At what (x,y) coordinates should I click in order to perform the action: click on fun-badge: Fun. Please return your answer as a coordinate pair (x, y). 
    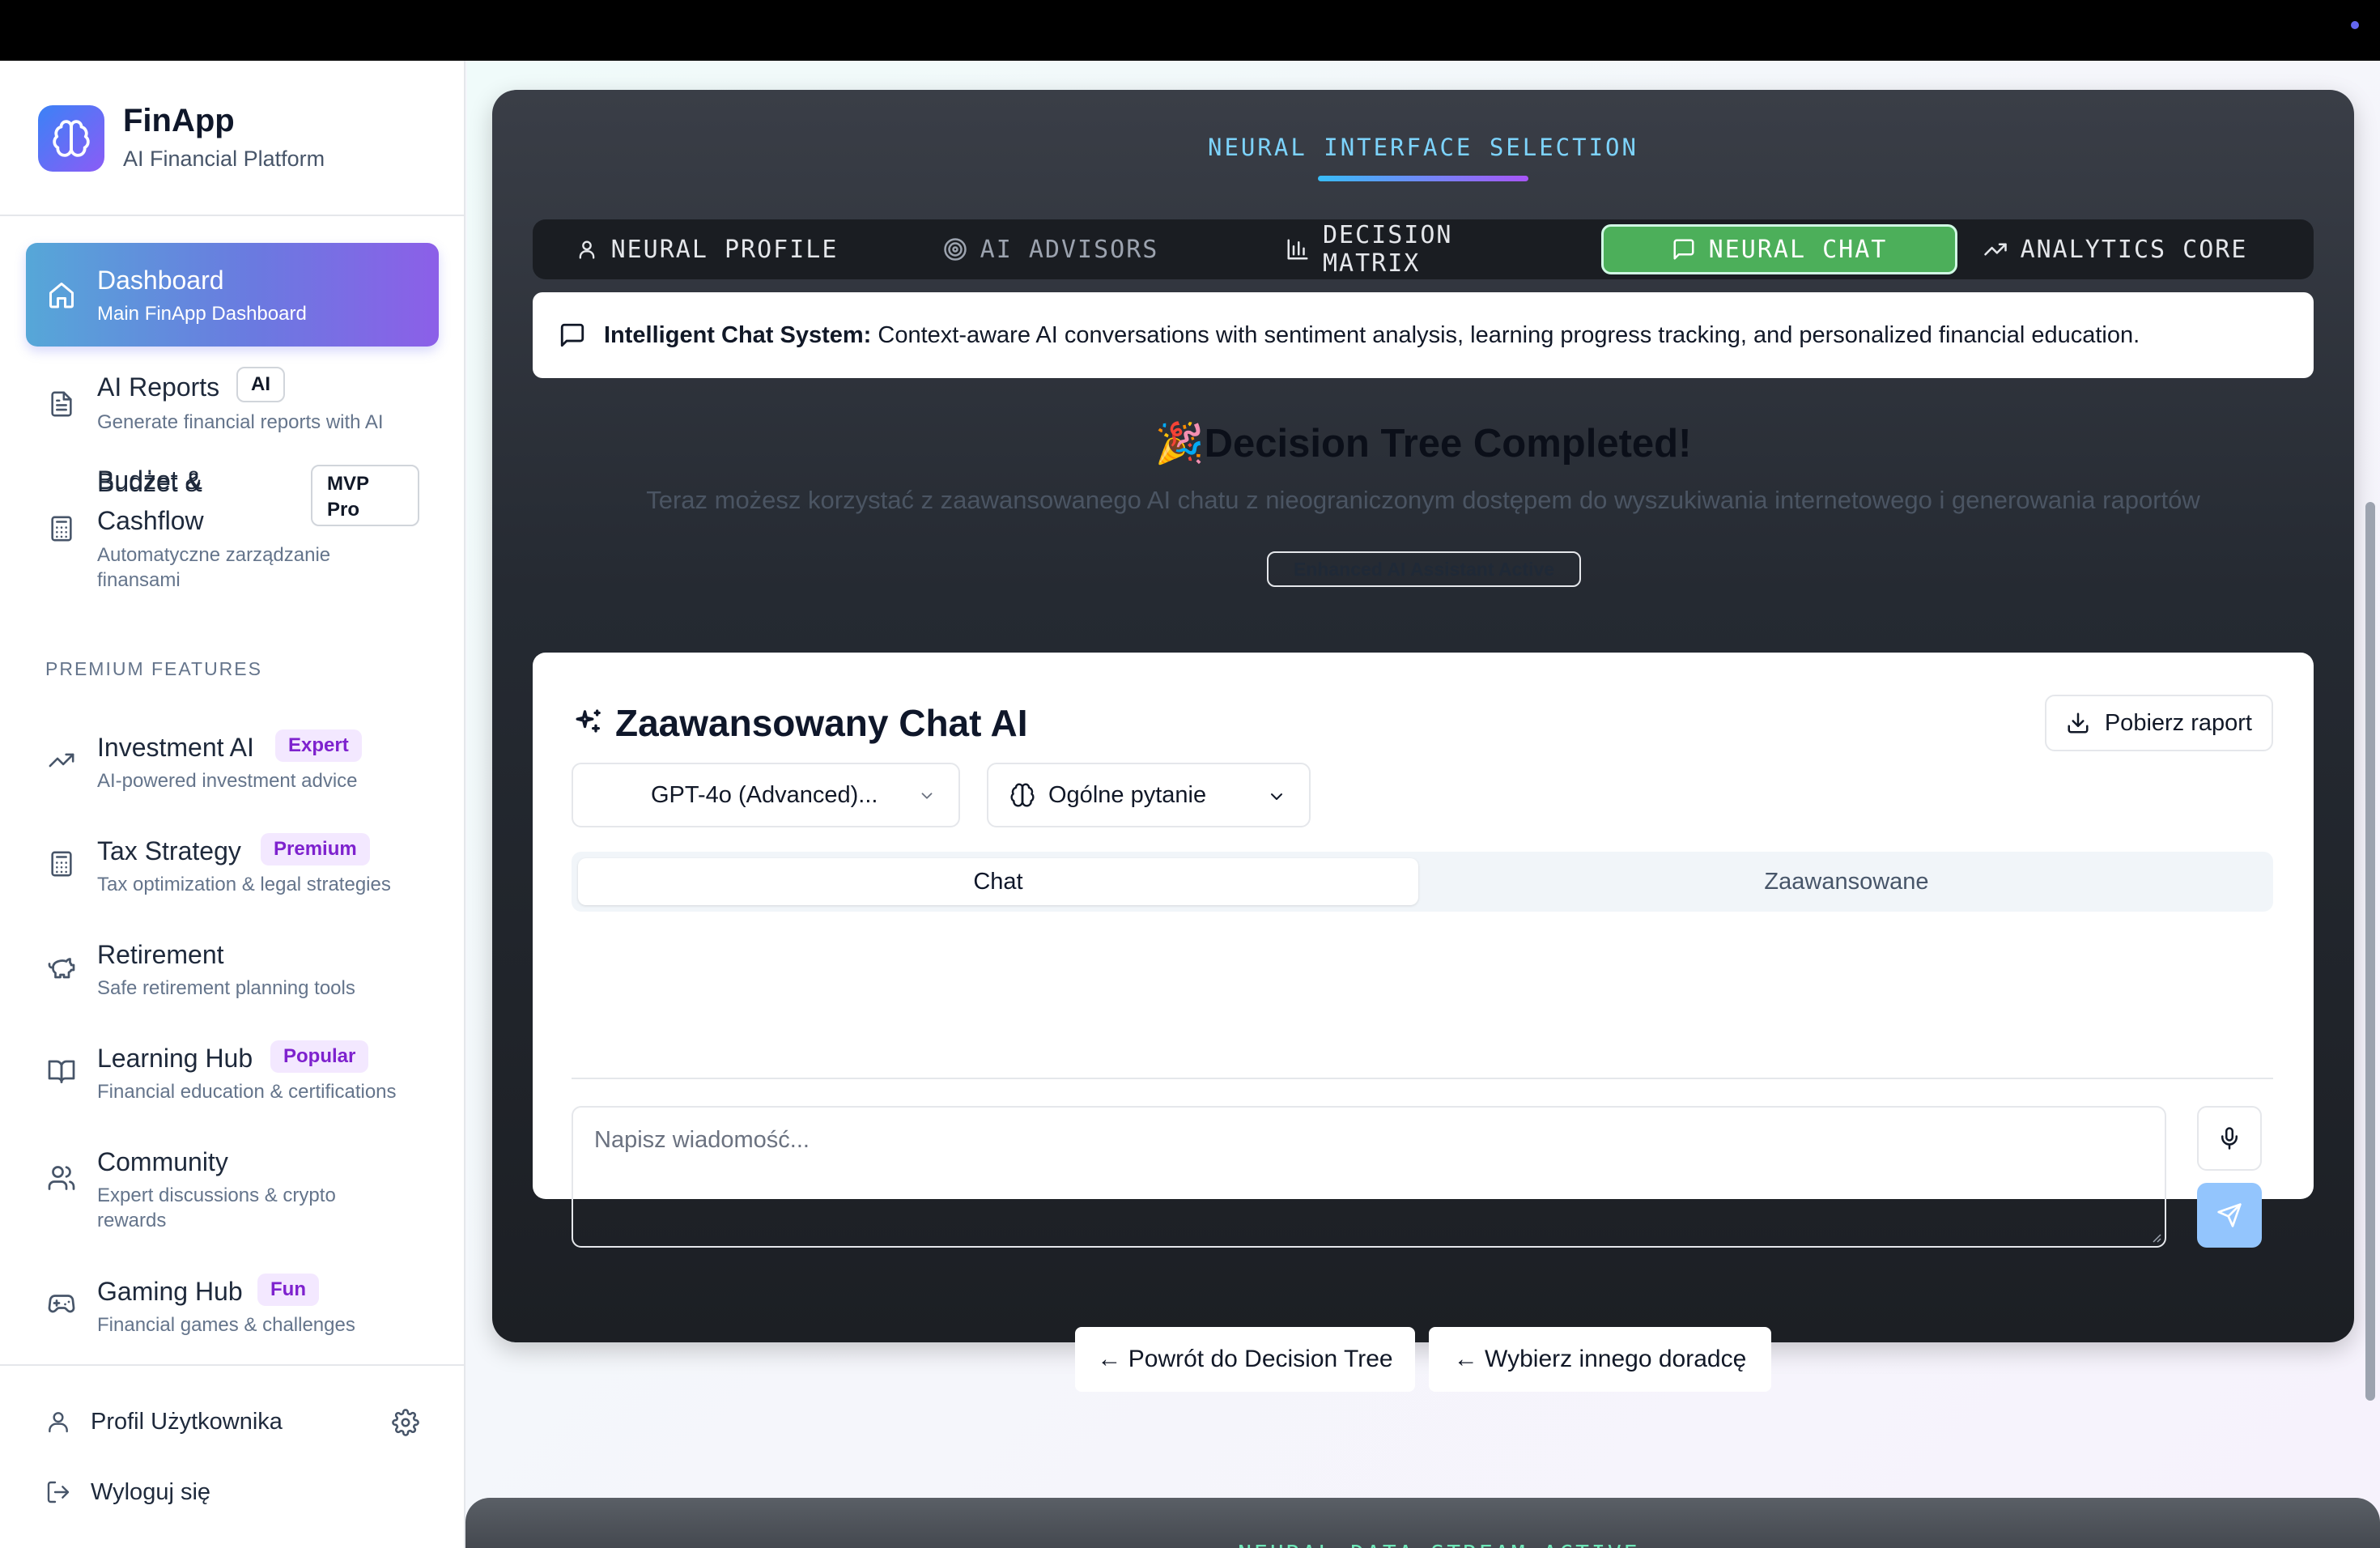
    Looking at the image, I should click on (288, 1290).